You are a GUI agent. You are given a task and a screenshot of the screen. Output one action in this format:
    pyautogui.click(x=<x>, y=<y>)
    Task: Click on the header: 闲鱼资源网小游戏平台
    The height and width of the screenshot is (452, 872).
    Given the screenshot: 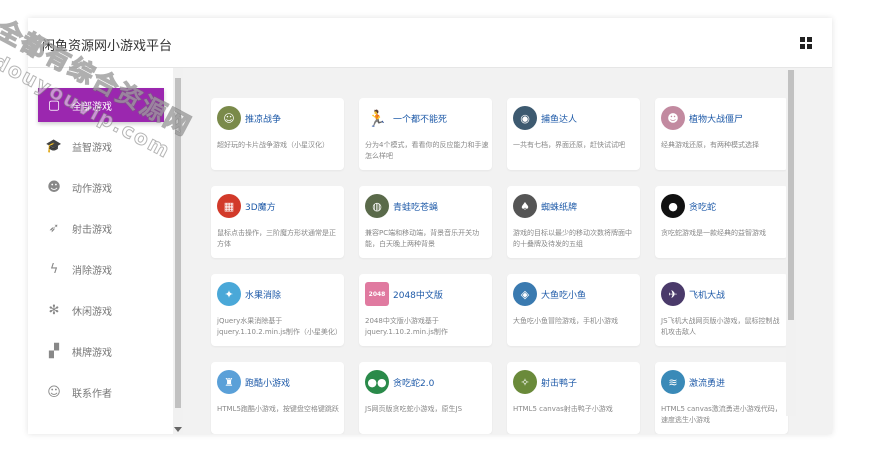 What is the action you would take?
    pyautogui.click(x=430, y=43)
    